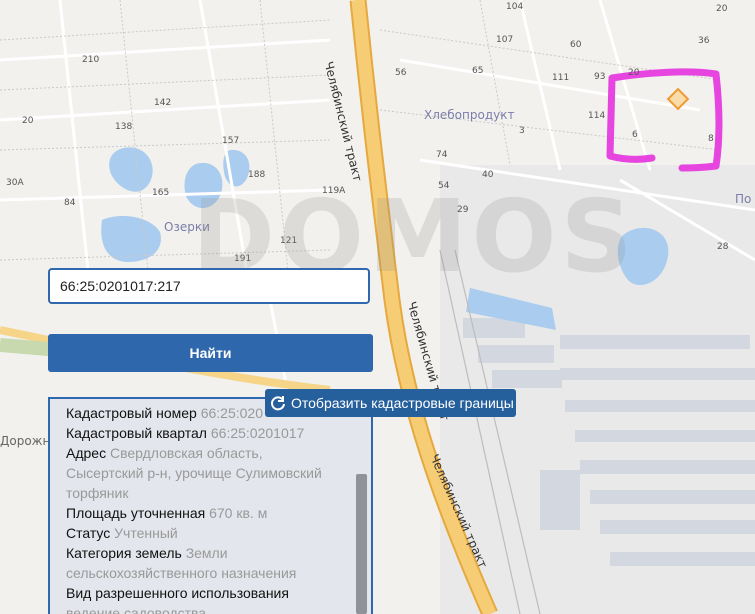  I want to click on map-label: 165, so click(161, 193).